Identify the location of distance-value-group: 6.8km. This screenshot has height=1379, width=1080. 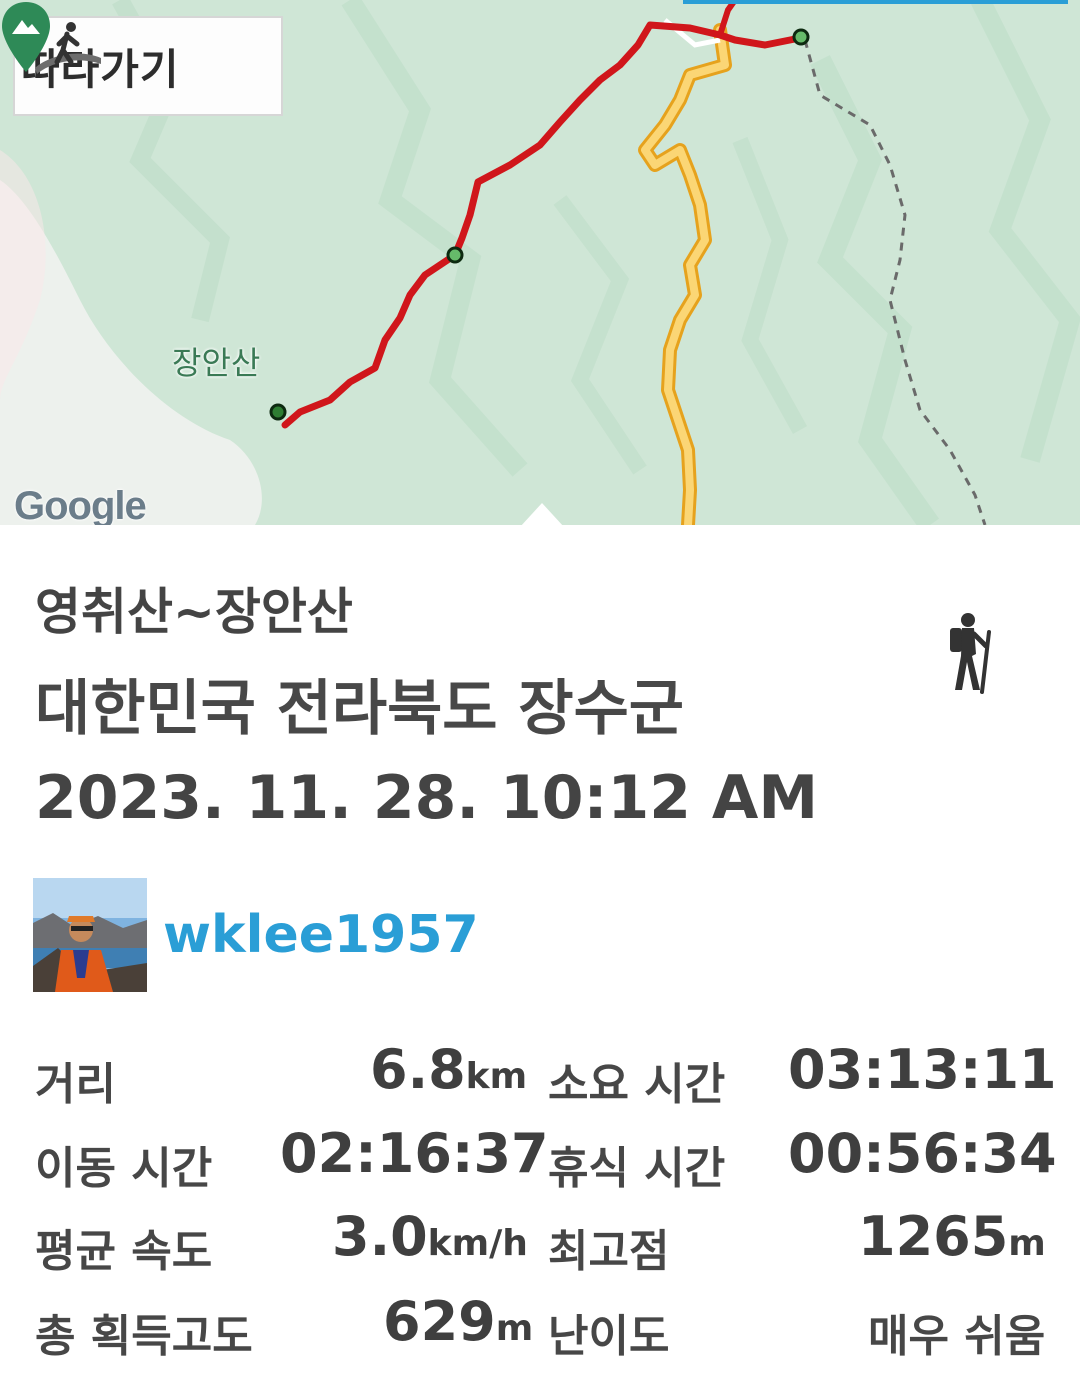
(448, 1069).